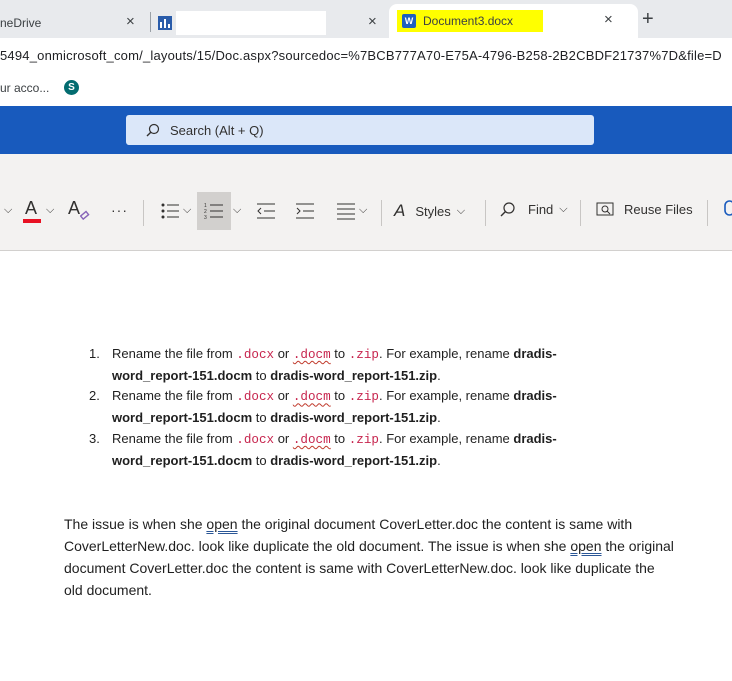  I want to click on bookmarks-bar, so click(366, 87).